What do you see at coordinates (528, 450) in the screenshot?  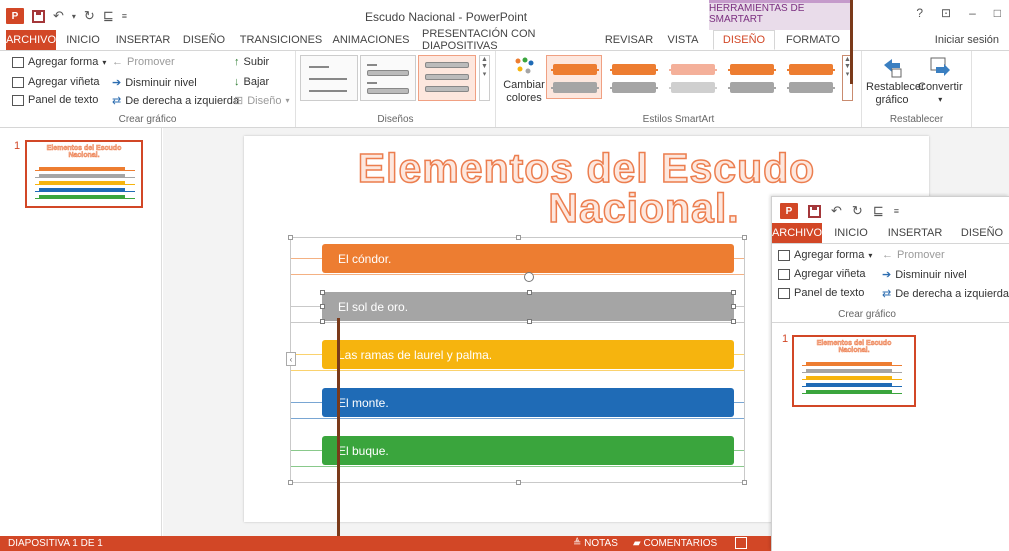 I see `smartart-item: El buque.` at bounding box center [528, 450].